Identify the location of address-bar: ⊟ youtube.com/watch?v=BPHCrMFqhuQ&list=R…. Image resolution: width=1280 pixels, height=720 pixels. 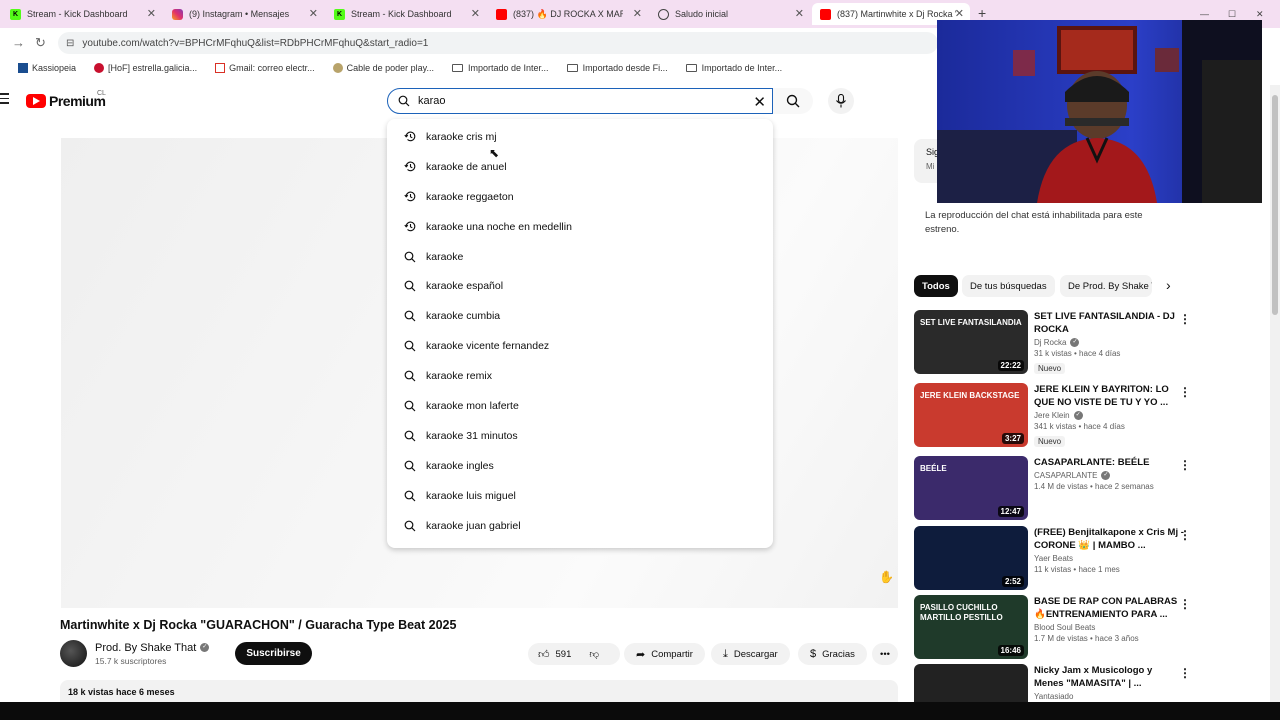
(498, 43).